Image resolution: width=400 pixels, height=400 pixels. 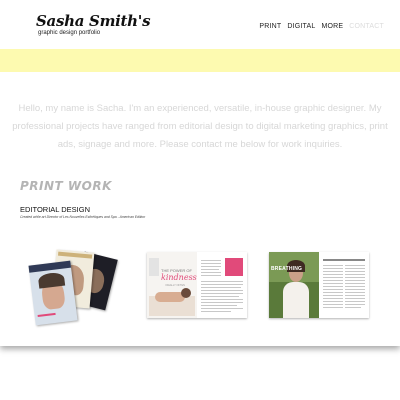 I want to click on thumbnail-magazine-covers, so click(x=72, y=286).